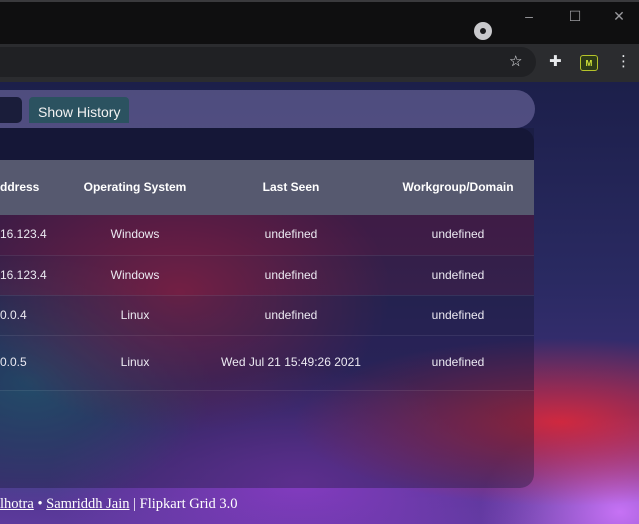  What do you see at coordinates (529, 16) in the screenshot?
I see `minimize-button: –` at bounding box center [529, 16].